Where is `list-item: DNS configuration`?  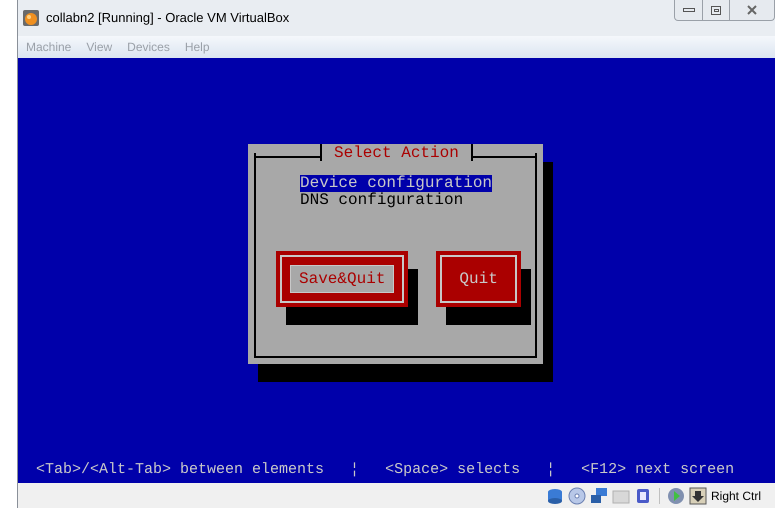
list-item: DNS configuration is located at coordinates (382, 200).